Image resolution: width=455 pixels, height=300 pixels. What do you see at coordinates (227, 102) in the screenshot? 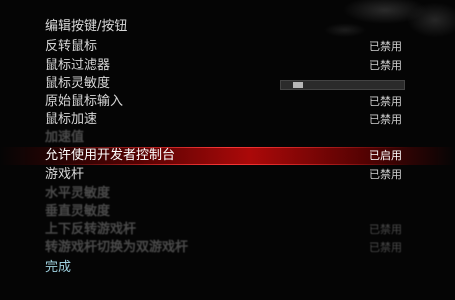
I see `menu-item-raw-mouse-input: 原始鼠标输入 已禁用` at bounding box center [227, 102].